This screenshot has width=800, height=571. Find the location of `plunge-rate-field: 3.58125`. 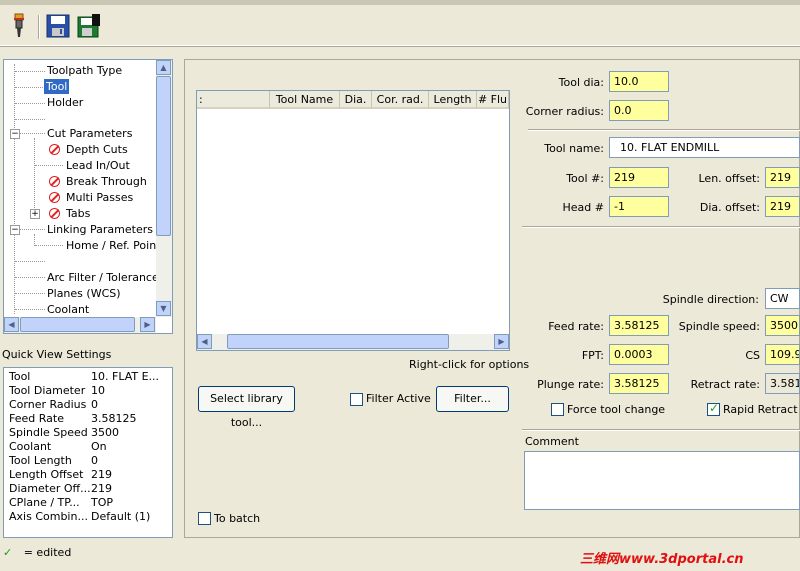

plunge-rate-field: 3.58125 is located at coordinates (639, 383).